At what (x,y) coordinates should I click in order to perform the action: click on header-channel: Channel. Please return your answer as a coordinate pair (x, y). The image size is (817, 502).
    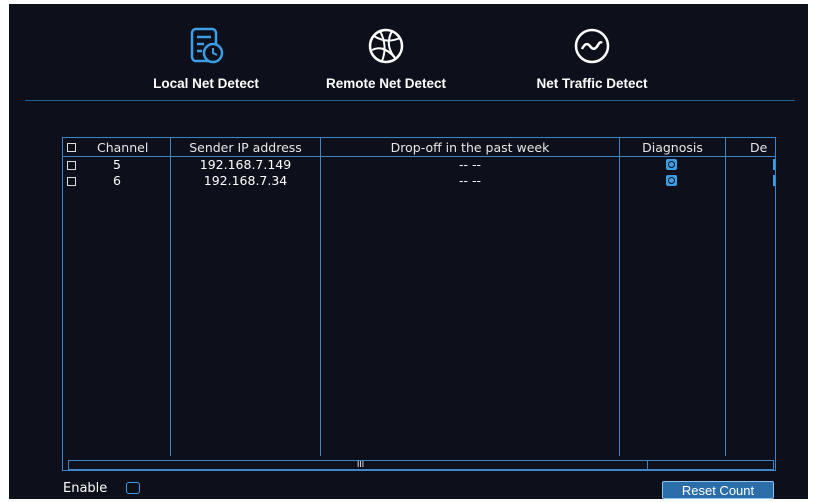
    Looking at the image, I should click on (122, 147).